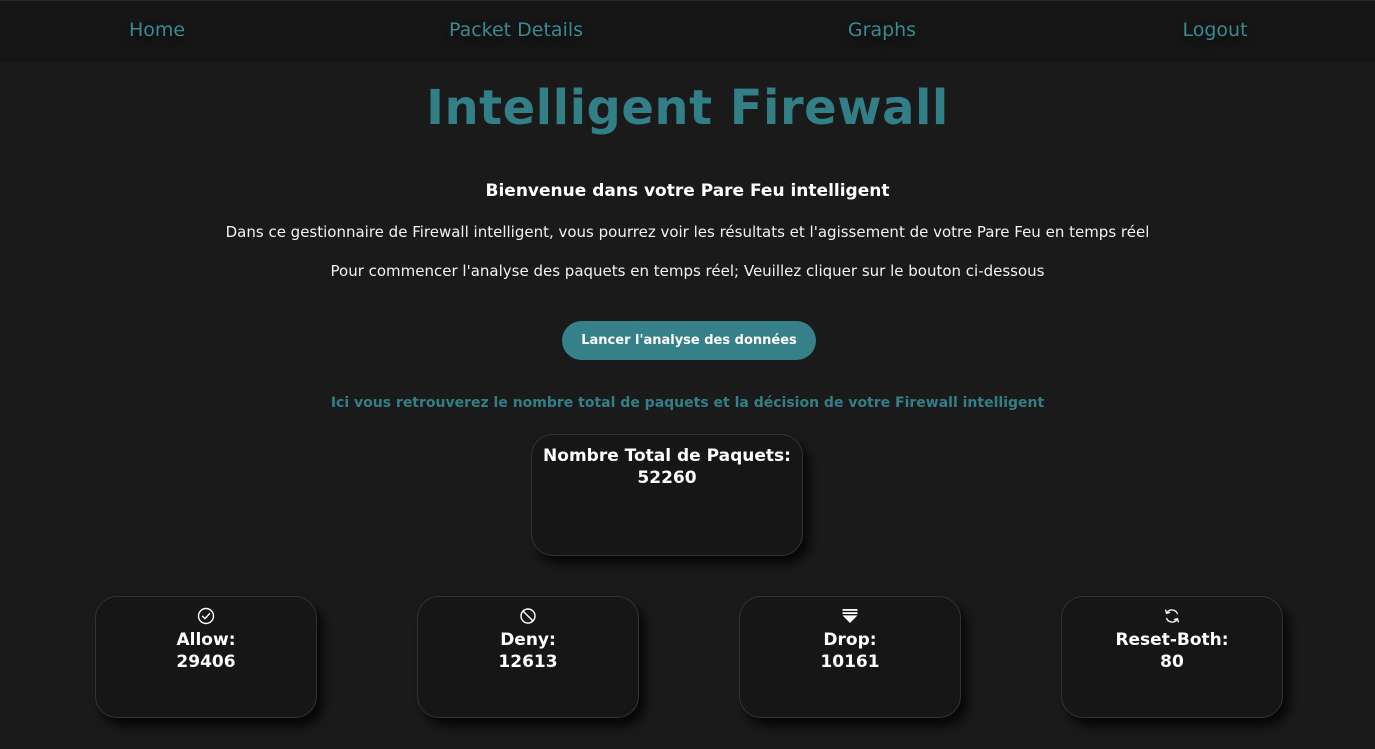  I want to click on nav-home-link: Home, so click(157, 30).